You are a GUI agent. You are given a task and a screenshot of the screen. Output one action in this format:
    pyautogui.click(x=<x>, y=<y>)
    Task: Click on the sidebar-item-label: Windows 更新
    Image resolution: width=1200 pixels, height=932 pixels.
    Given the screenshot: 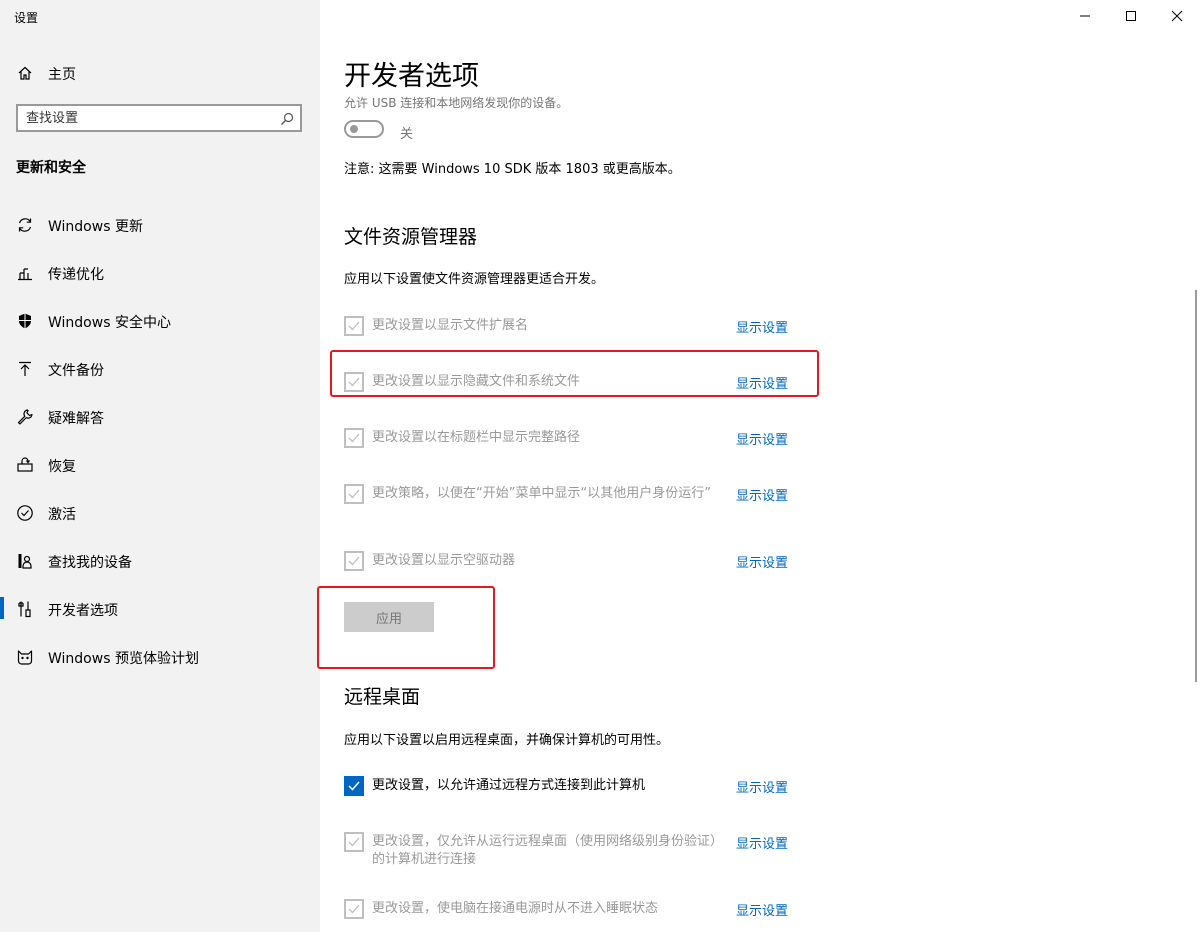 What is the action you would take?
    pyautogui.click(x=95, y=227)
    